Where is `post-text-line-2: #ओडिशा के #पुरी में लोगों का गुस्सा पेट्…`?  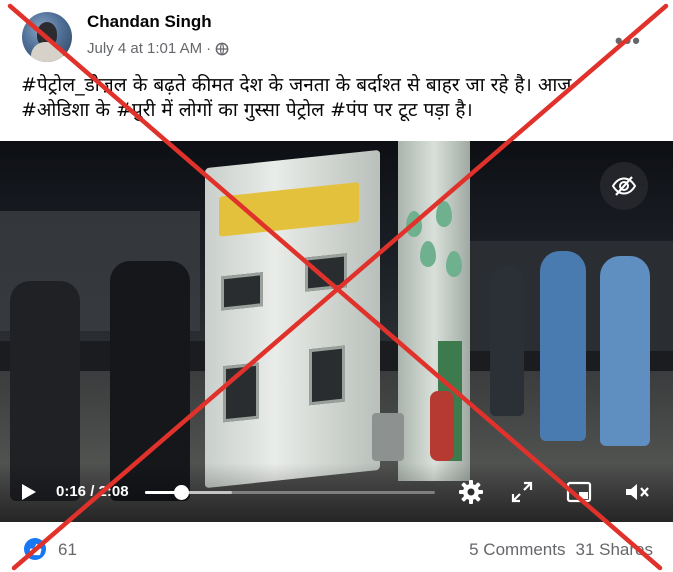 post-text-line-2: #ओडिशा के #पुरी में लोगों का गुस्सा पेट्… is located at coordinates (247, 110).